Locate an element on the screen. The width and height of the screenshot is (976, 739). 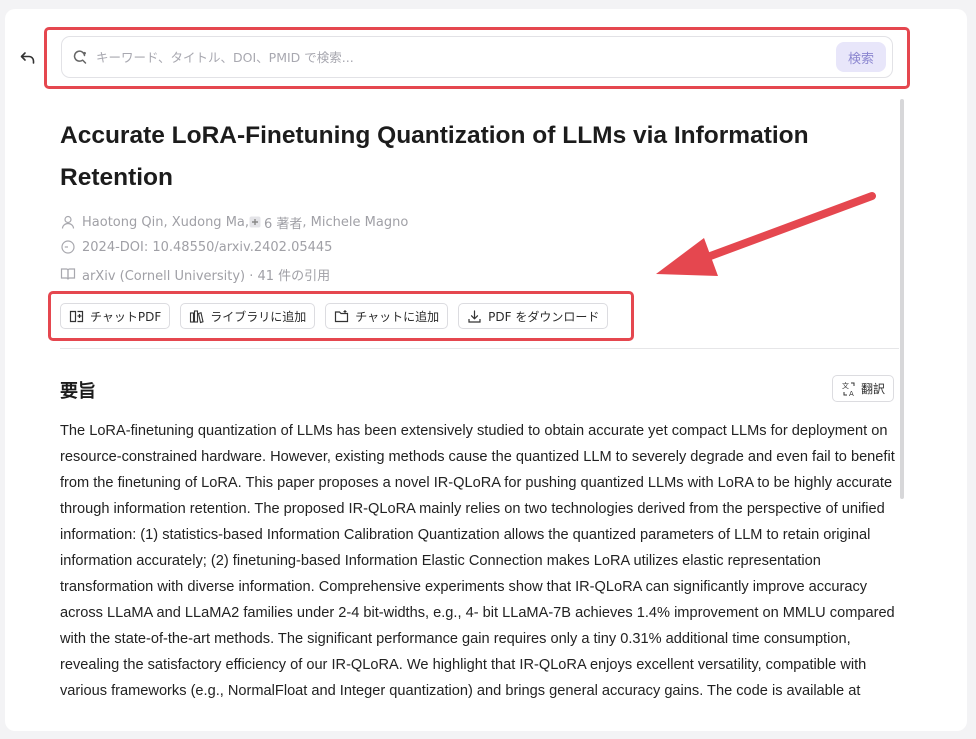
add-library-label: ライブラリに追加 is located at coordinates (258, 316).